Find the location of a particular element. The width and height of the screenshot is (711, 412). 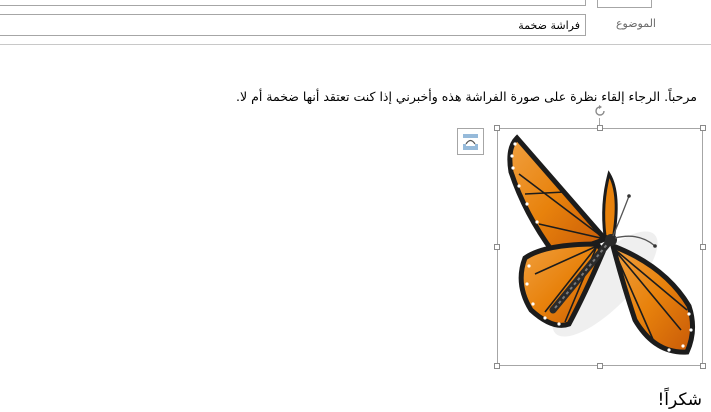

resize-handle-bottom-center is located at coordinates (600, 366).